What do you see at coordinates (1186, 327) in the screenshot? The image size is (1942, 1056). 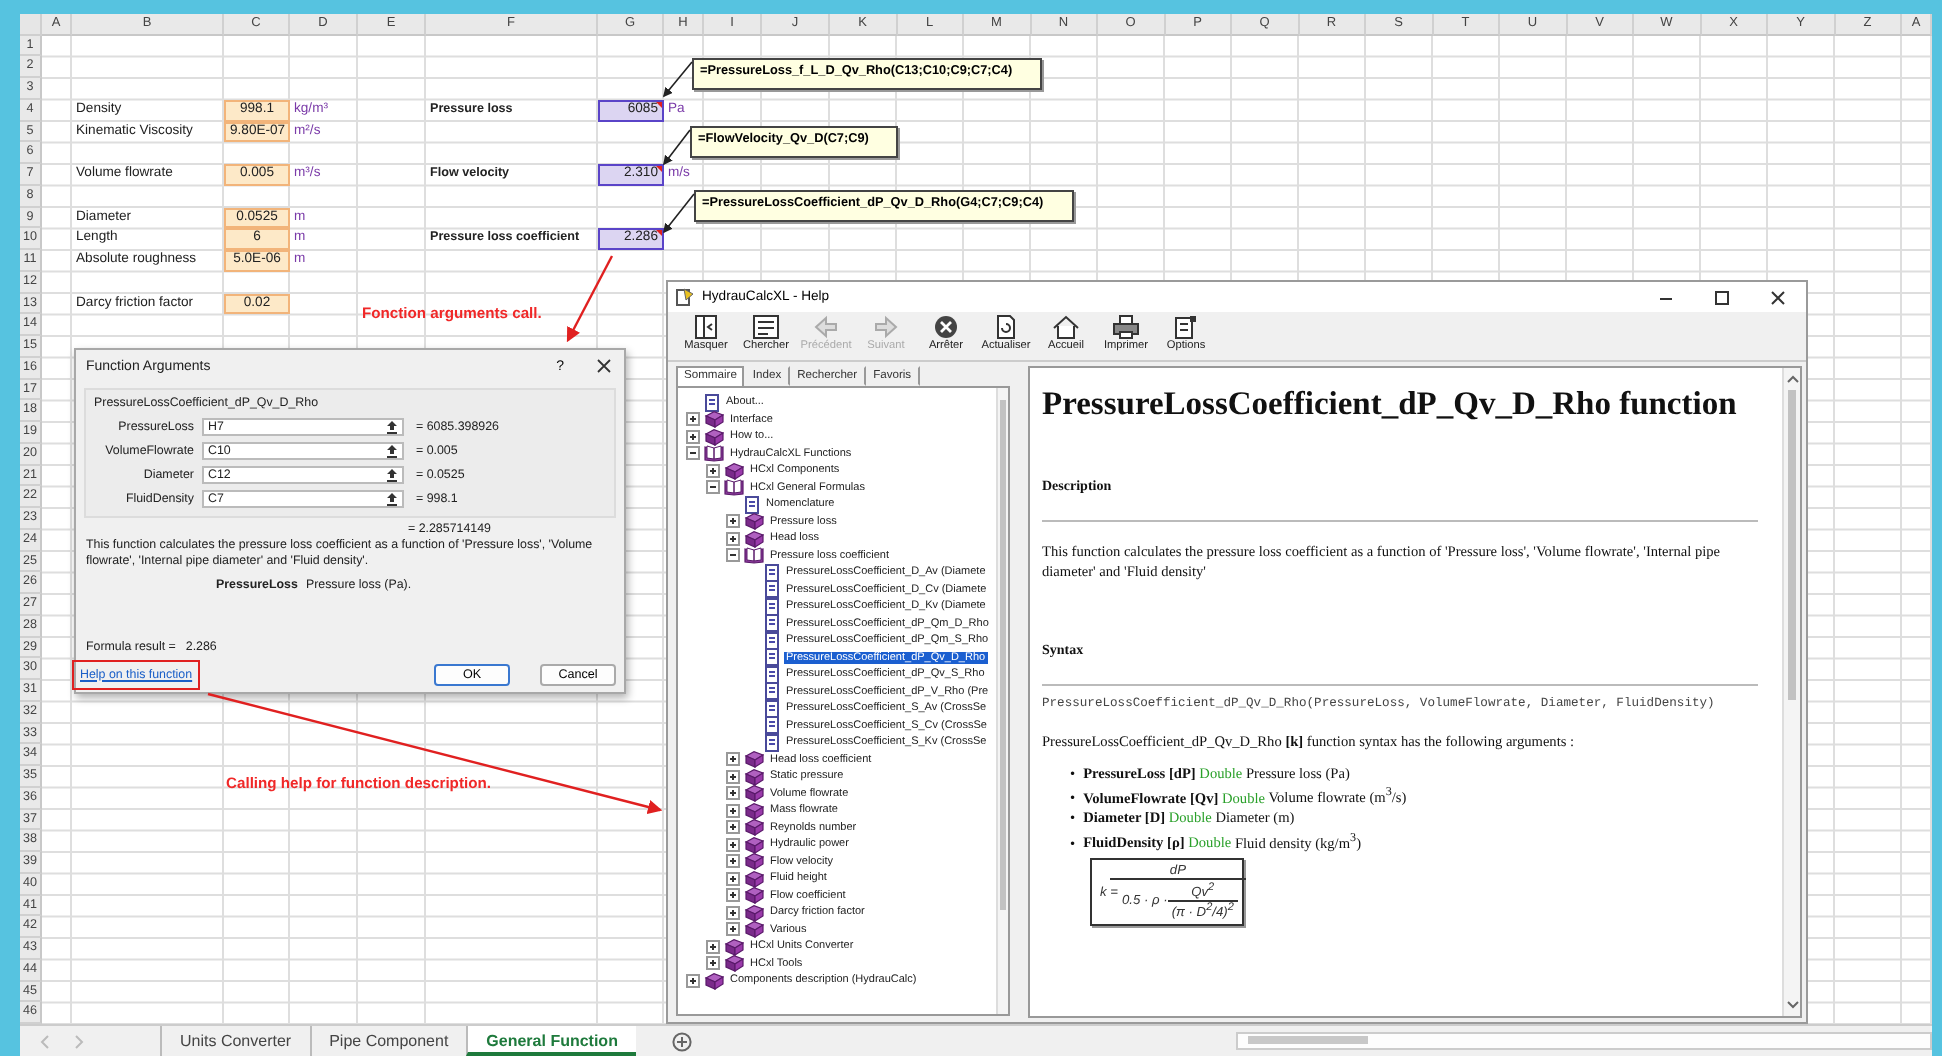 I see `options-icon` at bounding box center [1186, 327].